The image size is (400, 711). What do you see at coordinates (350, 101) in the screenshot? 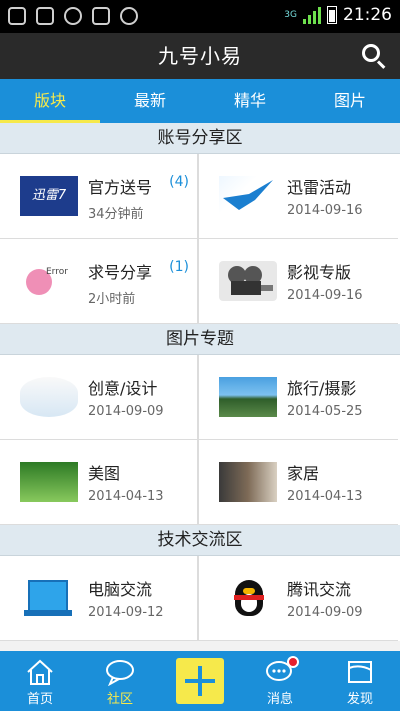
I see `tab-images: 图片` at bounding box center [350, 101].